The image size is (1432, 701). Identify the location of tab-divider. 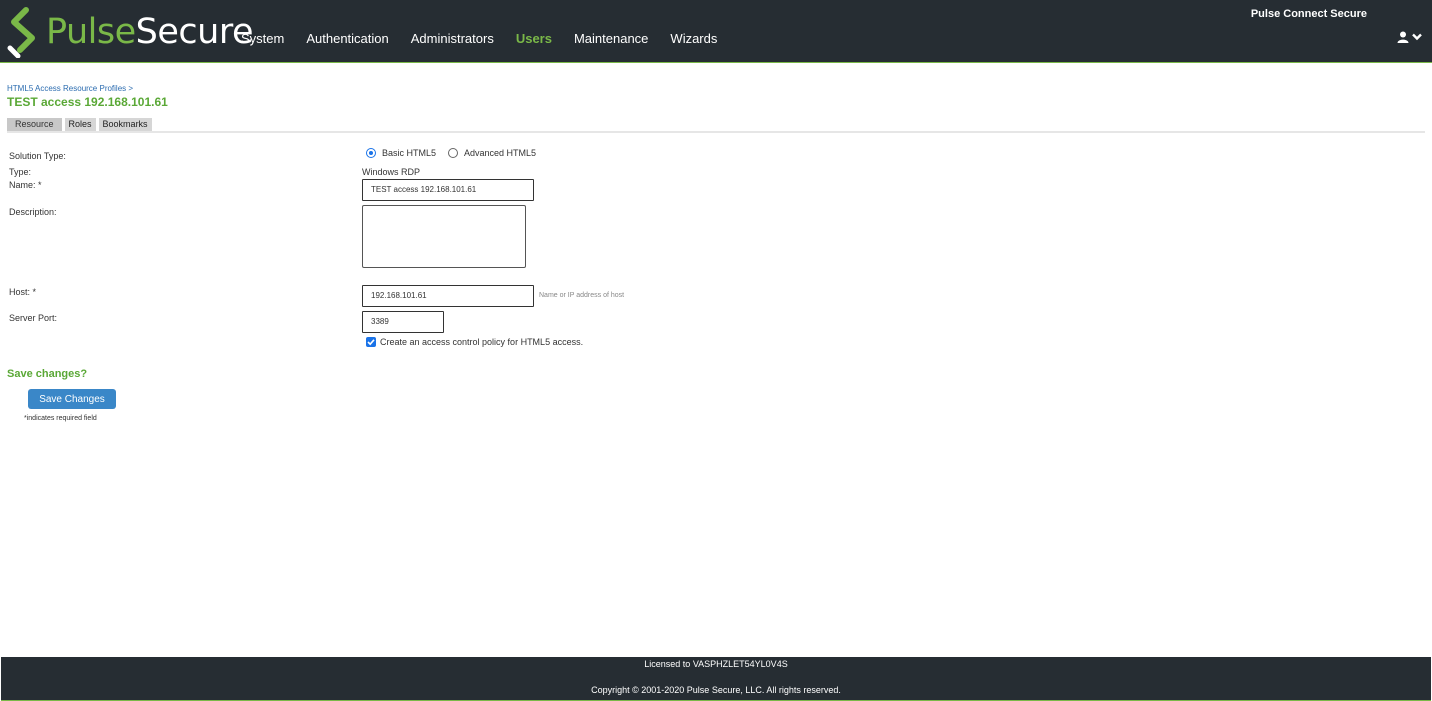
(716, 132).